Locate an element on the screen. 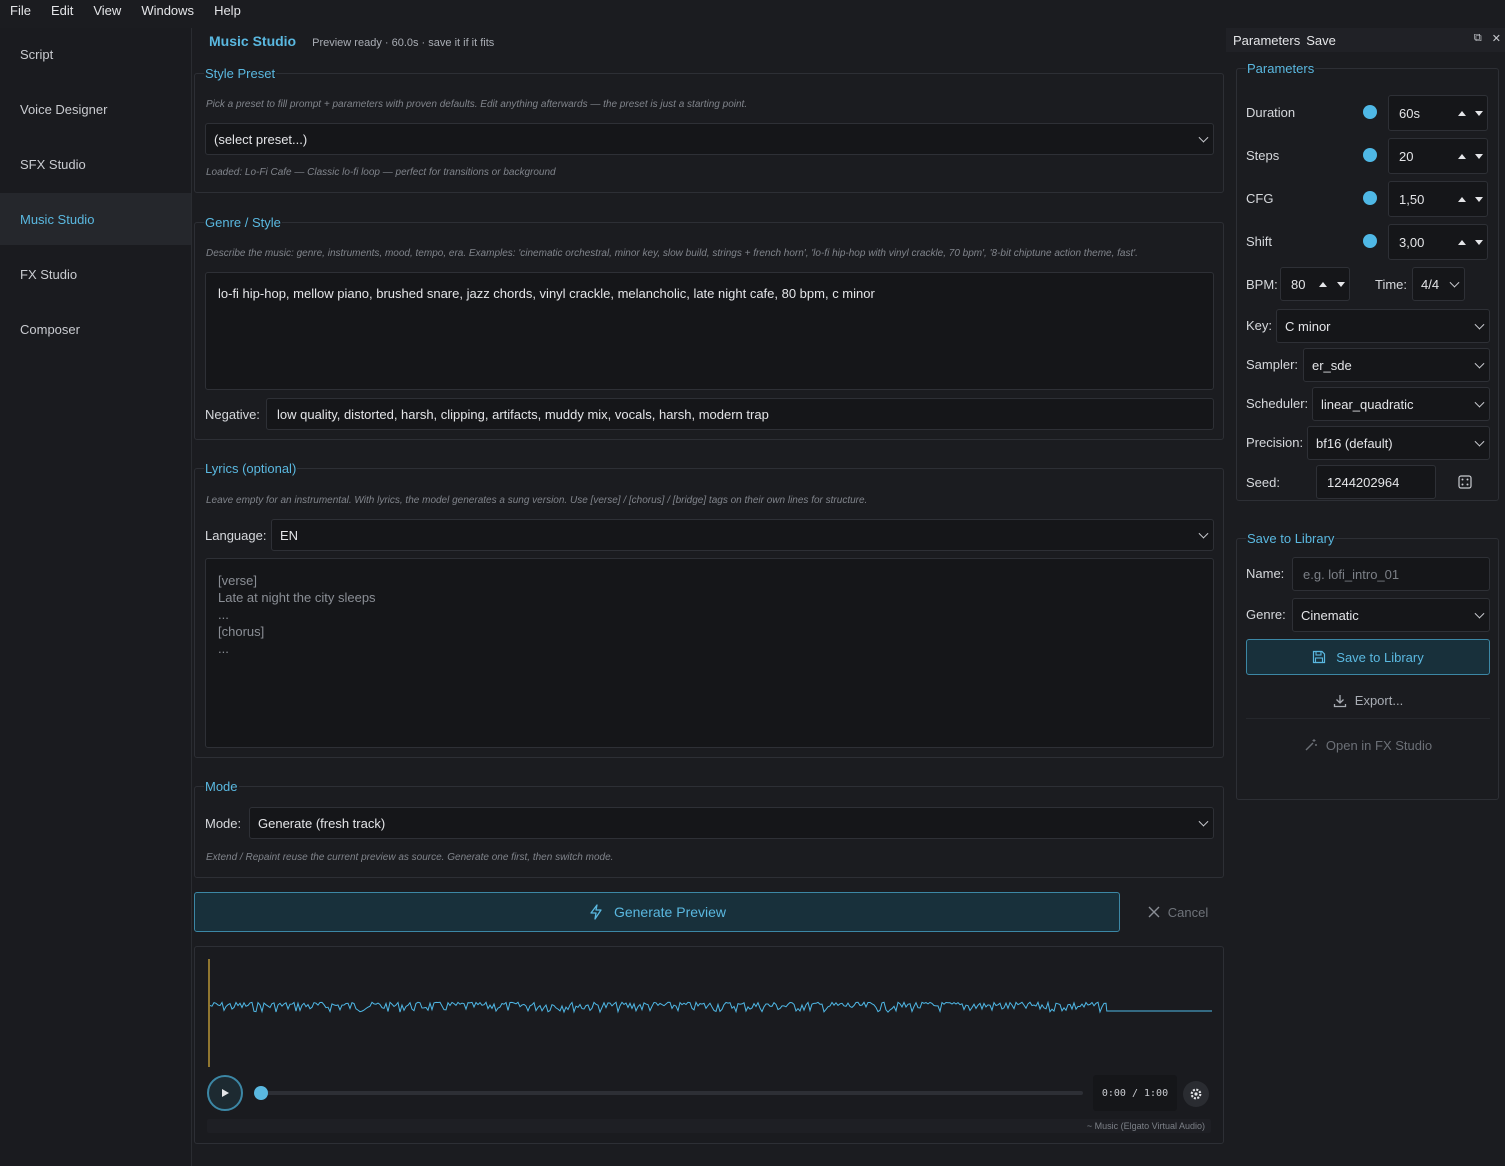 The width and height of the screenshot is (1505, 1166). generate-preview-label: Generate Preview is located at coordinates (670, 912).